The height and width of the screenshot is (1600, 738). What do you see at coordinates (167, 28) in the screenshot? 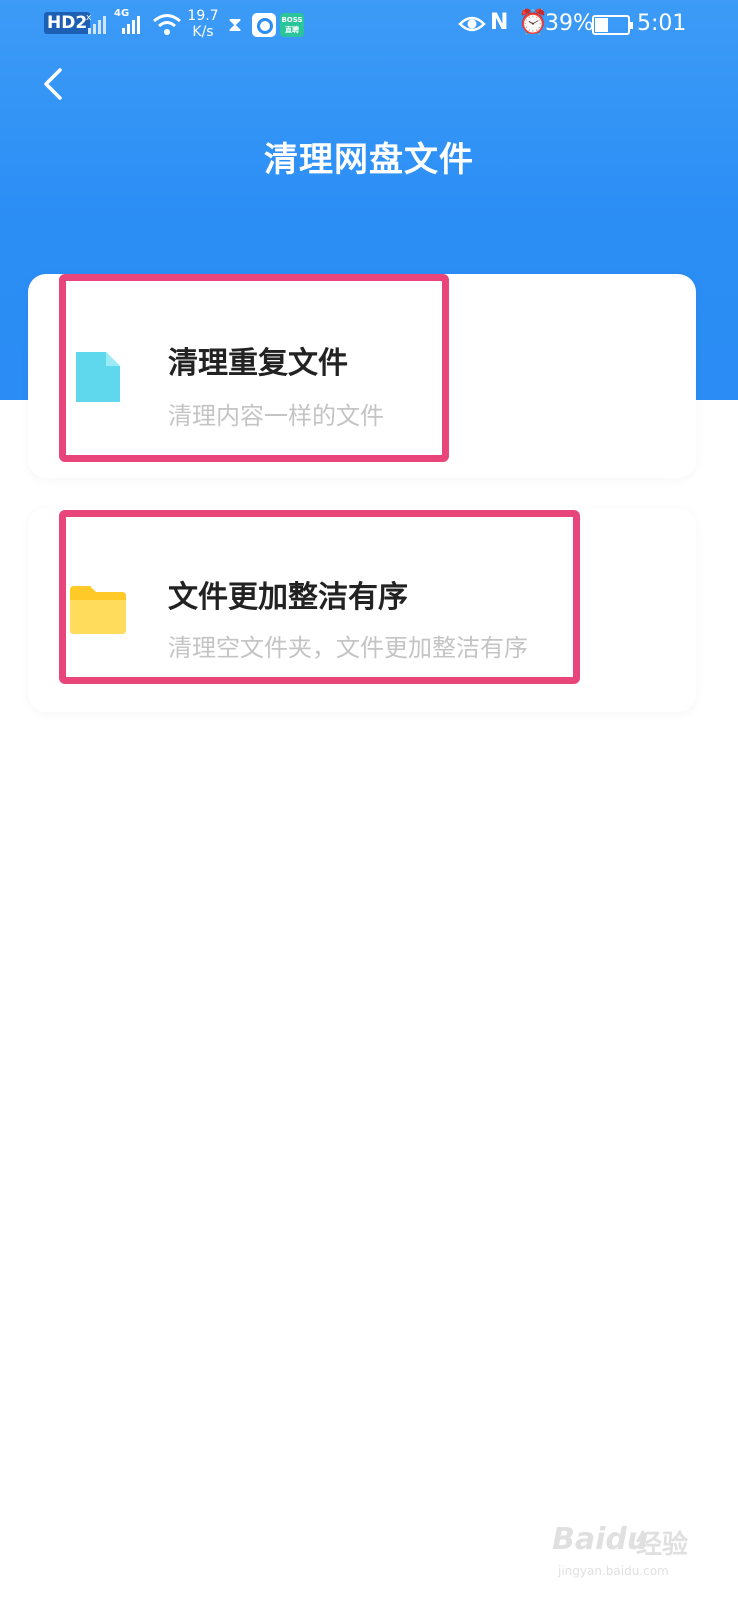
I see `wifi-icon` at bounding box center [167, 28].